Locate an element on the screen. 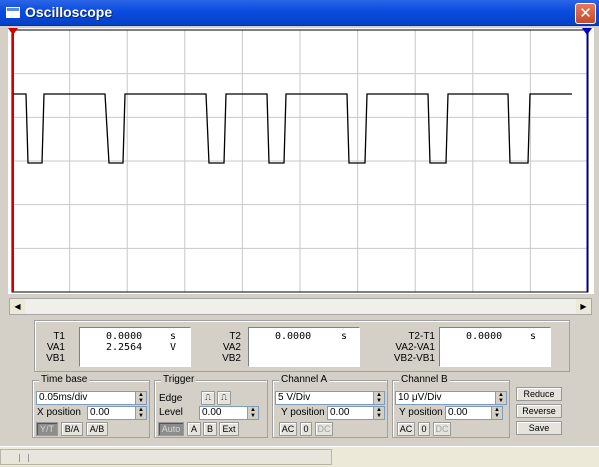 The height and width of the screenshot is (467, 599). t2-t1-value: 0.0000 is located at coordinates (484, 336).